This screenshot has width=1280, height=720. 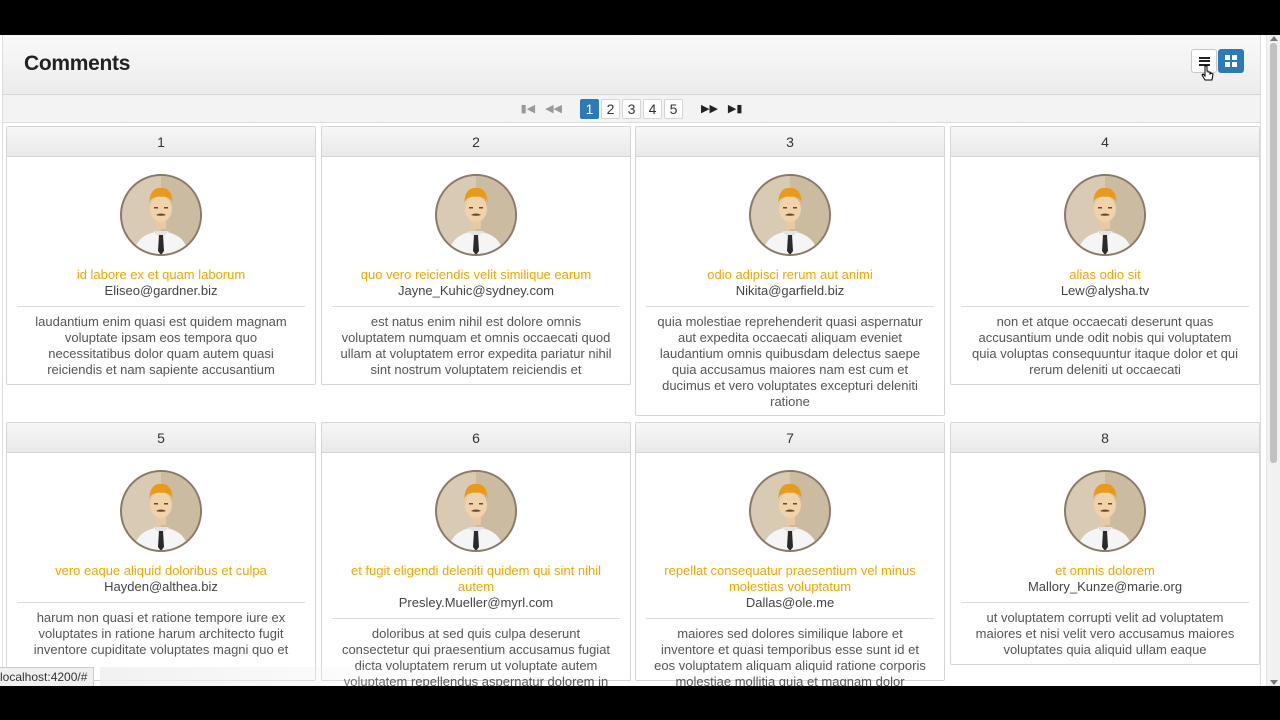 I want to click on comment-email: Jayne_Kuhic@sydney.com, so click(x=476, y=290).